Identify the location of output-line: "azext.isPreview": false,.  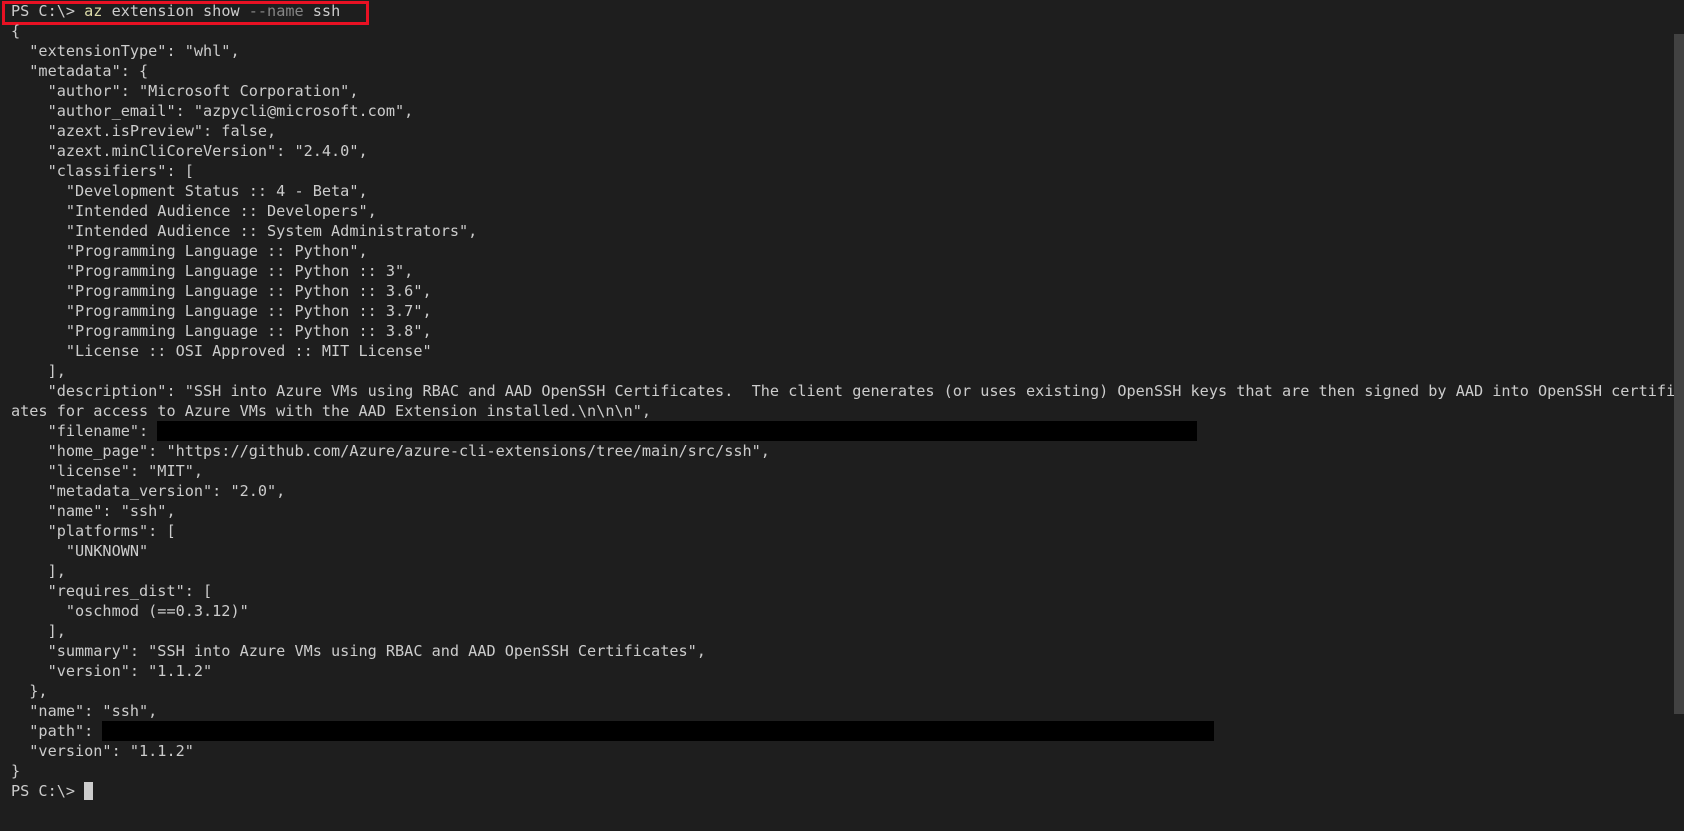
(144, 131).